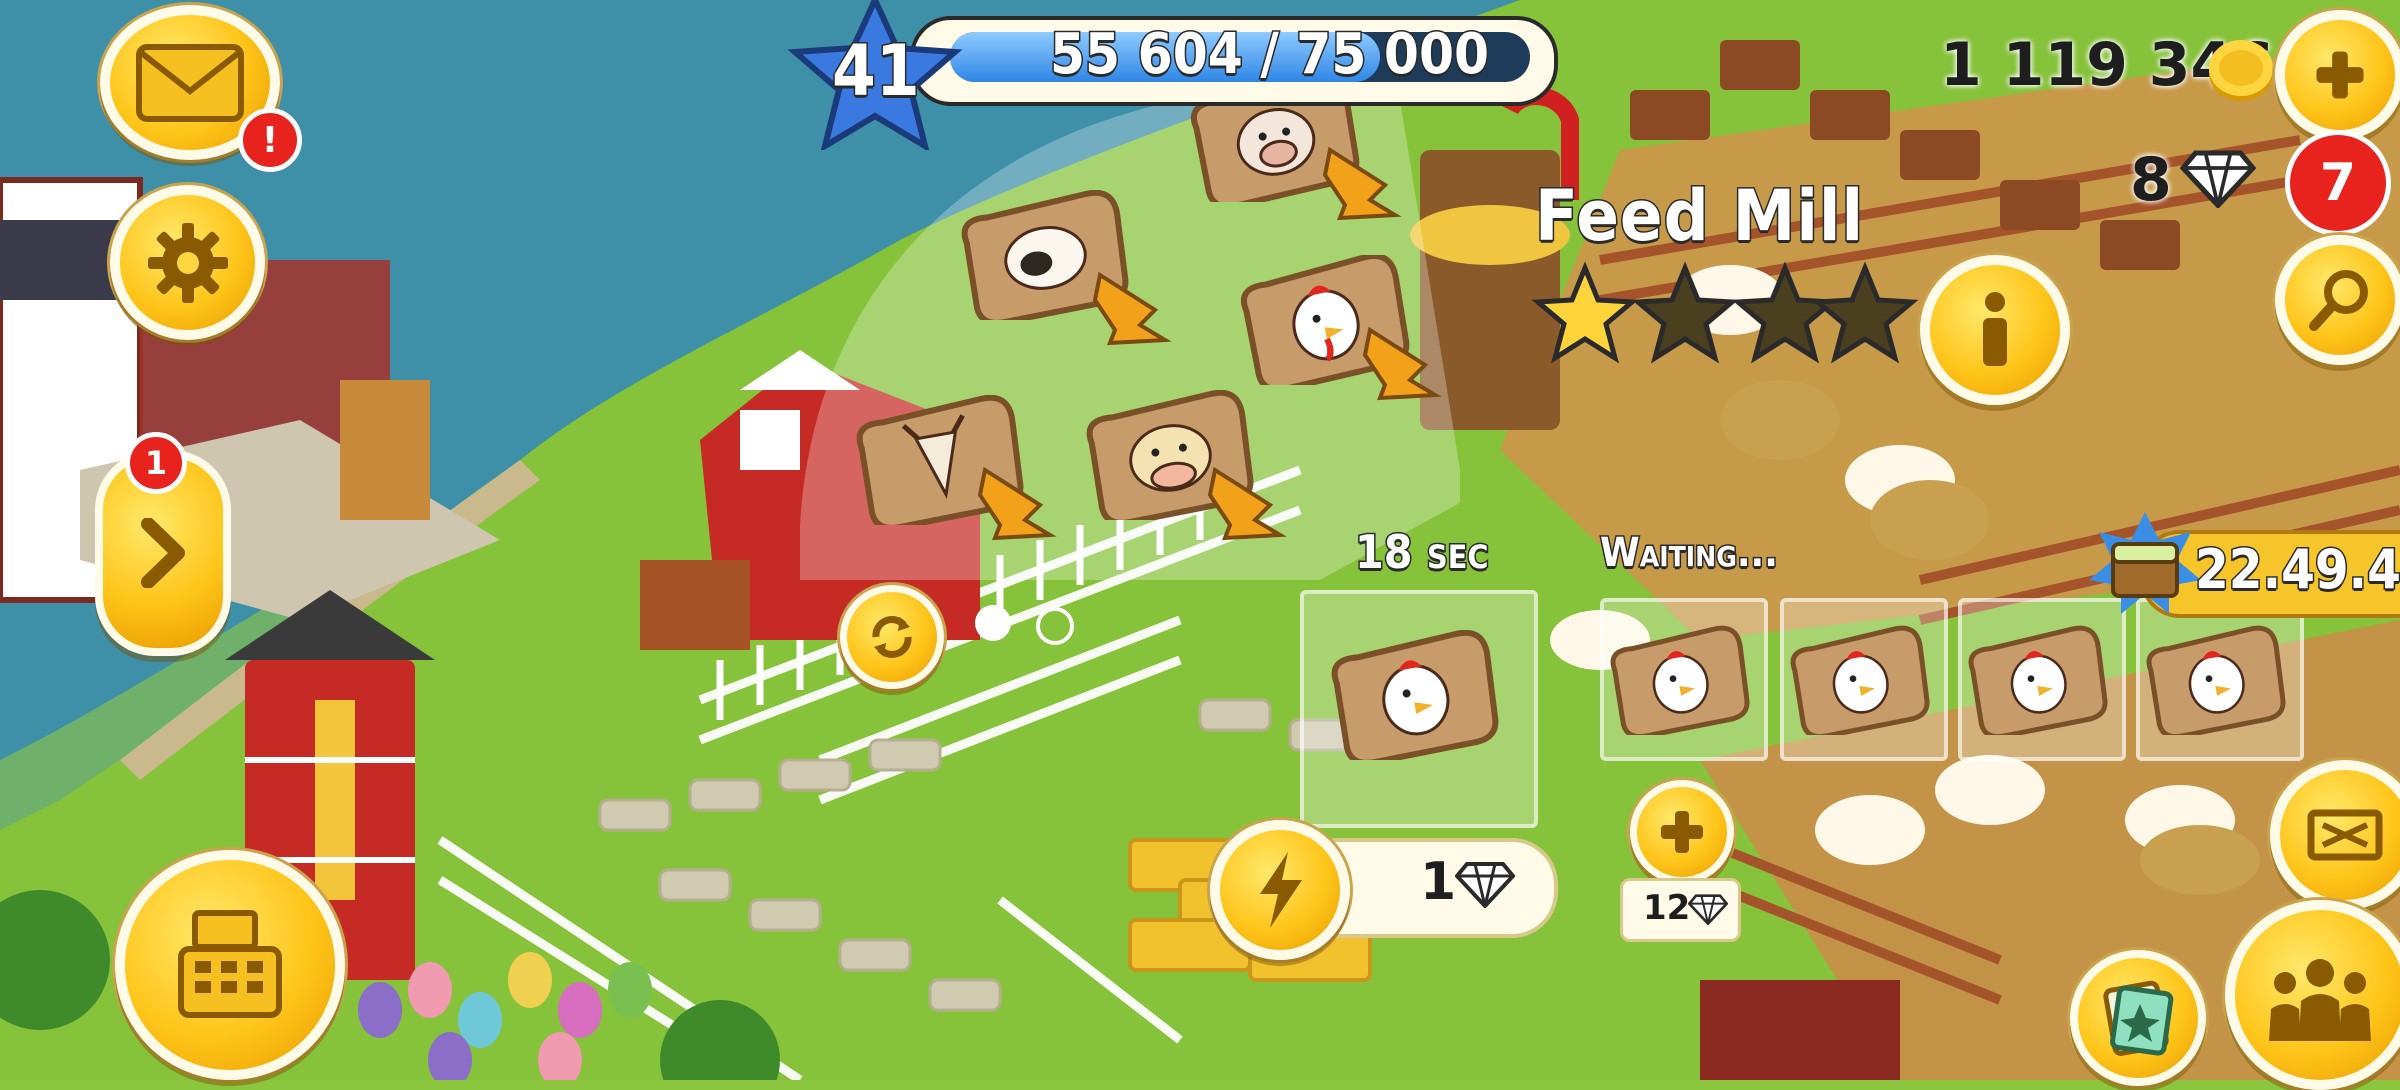  What do you see at coordinates (2345, 835) in the screenshot?
I see `expand-arrows-icon` at bounding box center [2345, 835].